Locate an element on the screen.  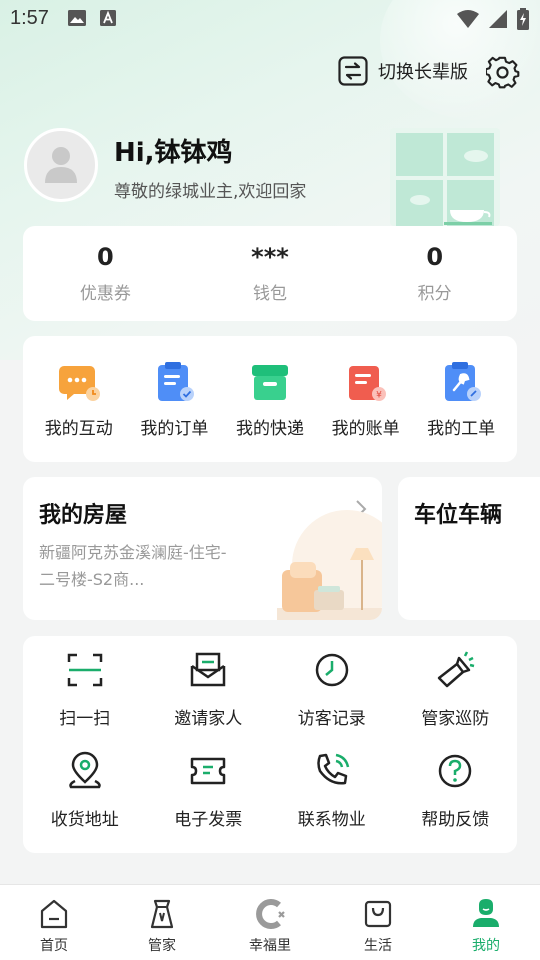
stats-card: 0 优惠券 *** 钱包 0 积分 is located at coordinates (270, 273).